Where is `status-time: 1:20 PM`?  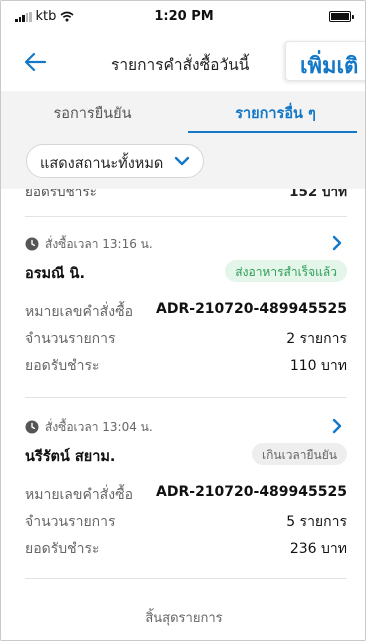 status-time: 1:20 PM is located at coordinates (184, 16).